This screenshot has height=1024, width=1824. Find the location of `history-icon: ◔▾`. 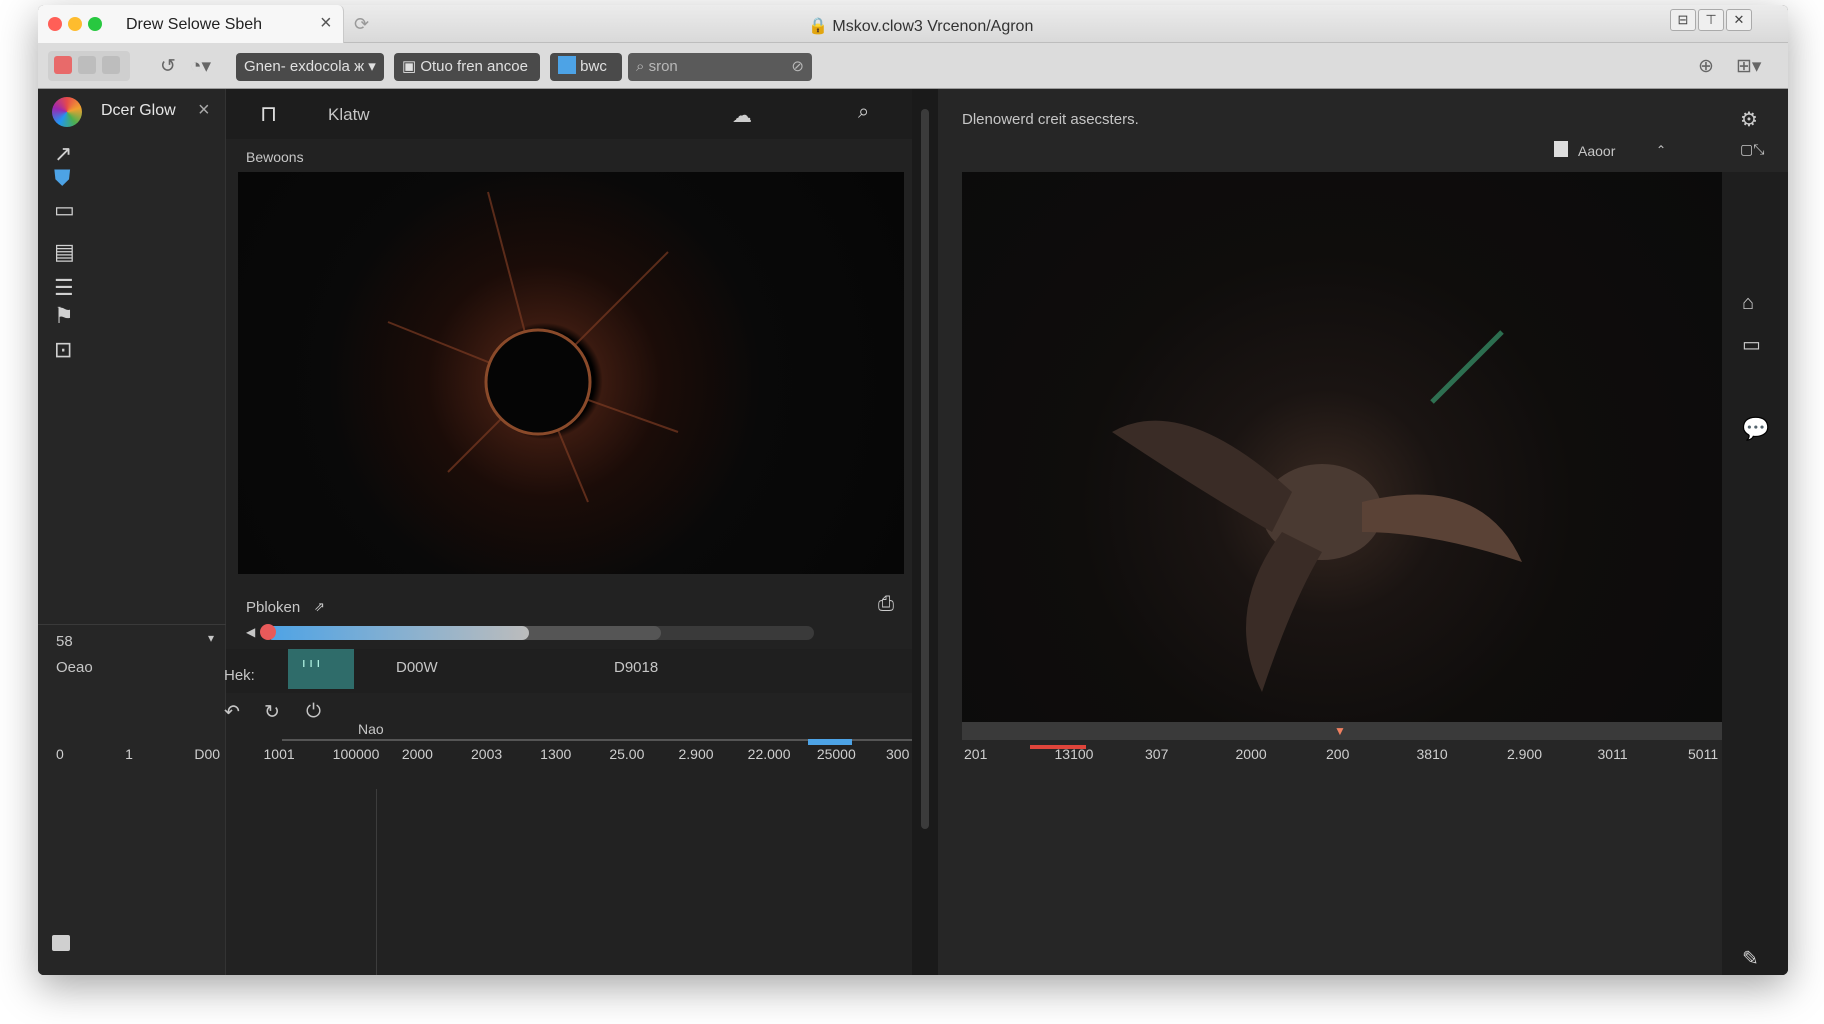

history-icon: ◔▾ is located at coordinates (200, 66).